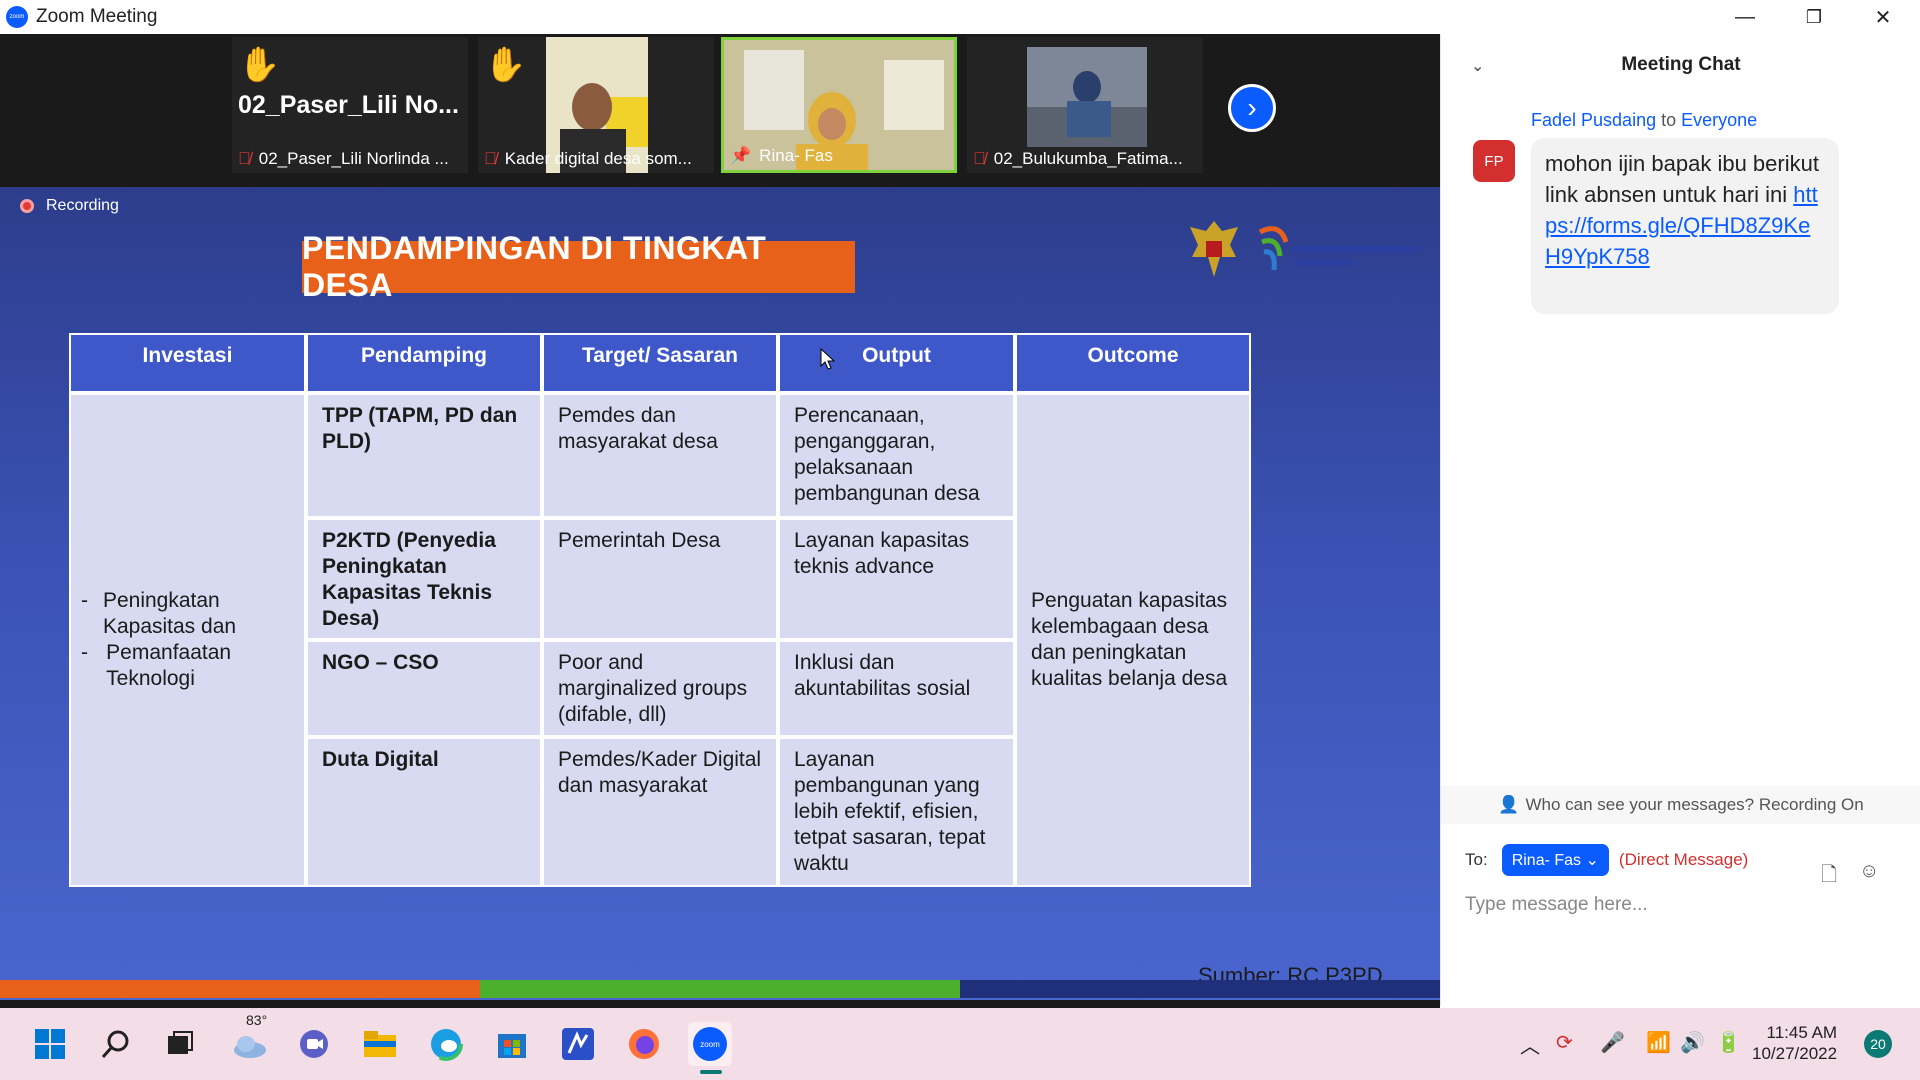 Image resolution: width=1920 pixels, height=1080 pixels. I want to click on garuda-emblem-icon, so click(1214, 249).